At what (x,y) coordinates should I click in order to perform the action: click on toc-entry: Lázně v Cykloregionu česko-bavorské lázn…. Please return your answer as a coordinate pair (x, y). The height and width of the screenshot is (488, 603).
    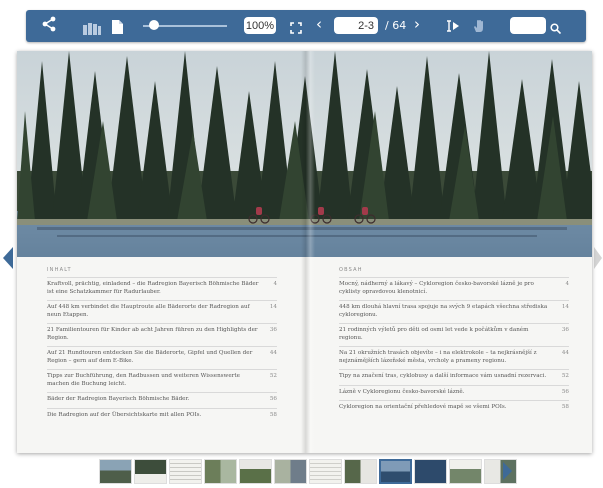
    Looking at the image, I should click on (454, 392).